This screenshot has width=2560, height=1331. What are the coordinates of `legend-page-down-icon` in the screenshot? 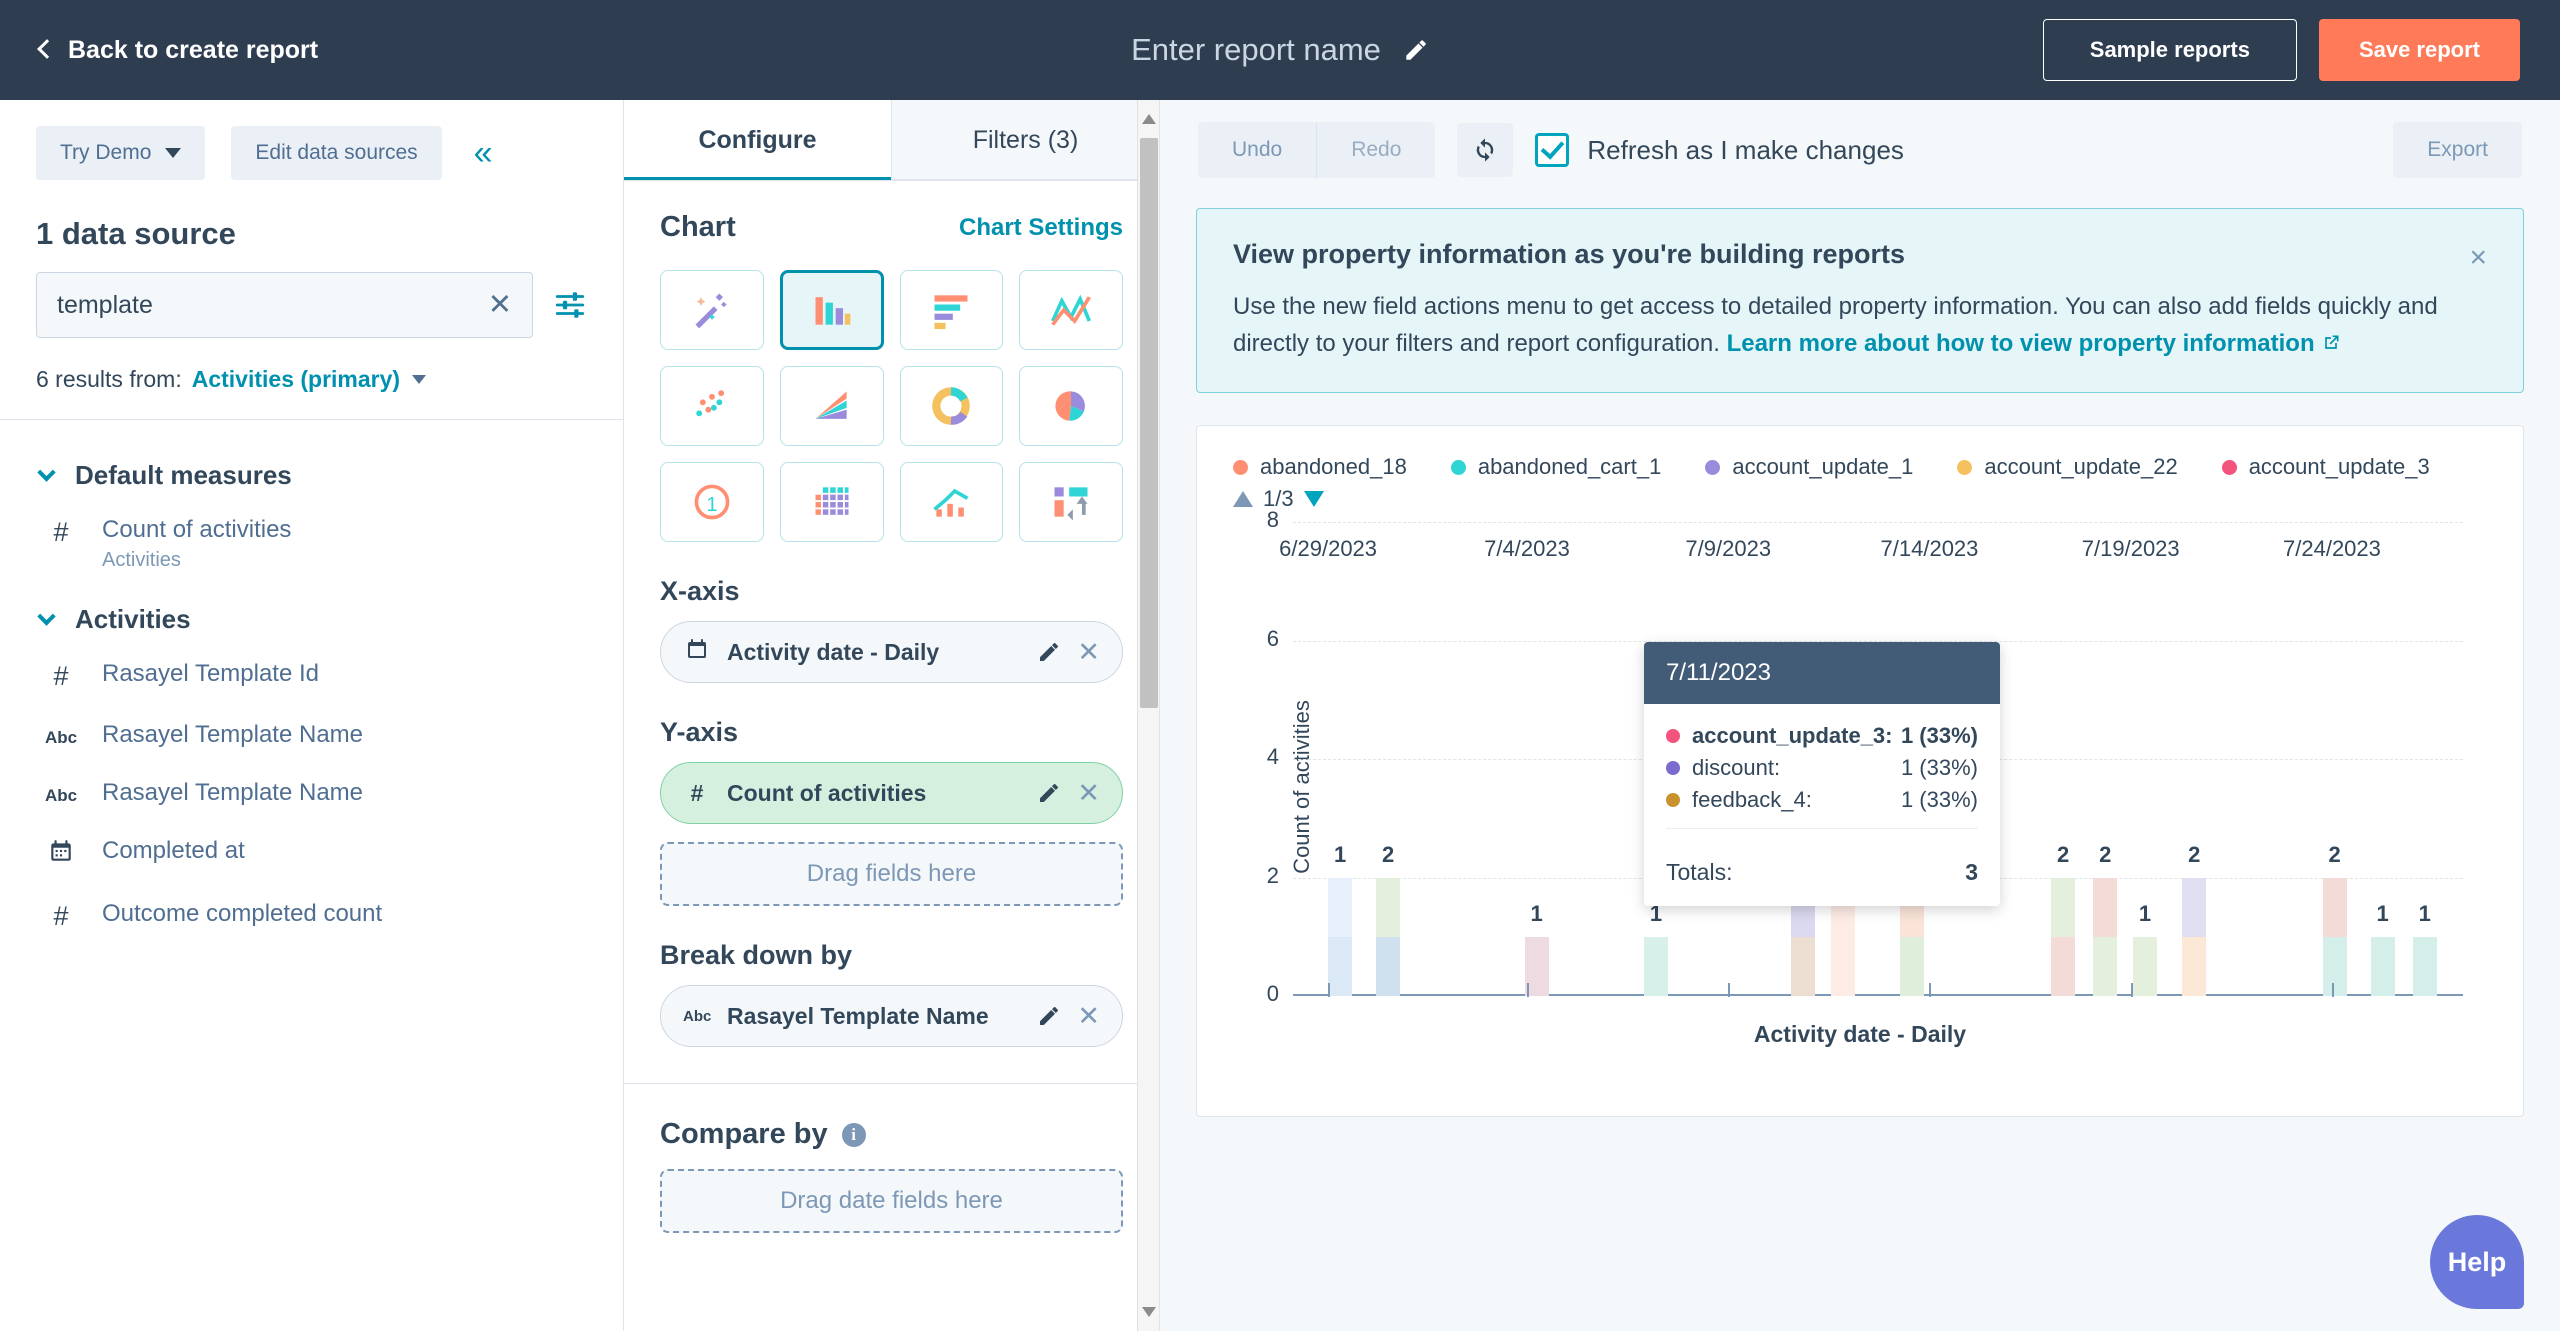 It's located at (1313, 499).